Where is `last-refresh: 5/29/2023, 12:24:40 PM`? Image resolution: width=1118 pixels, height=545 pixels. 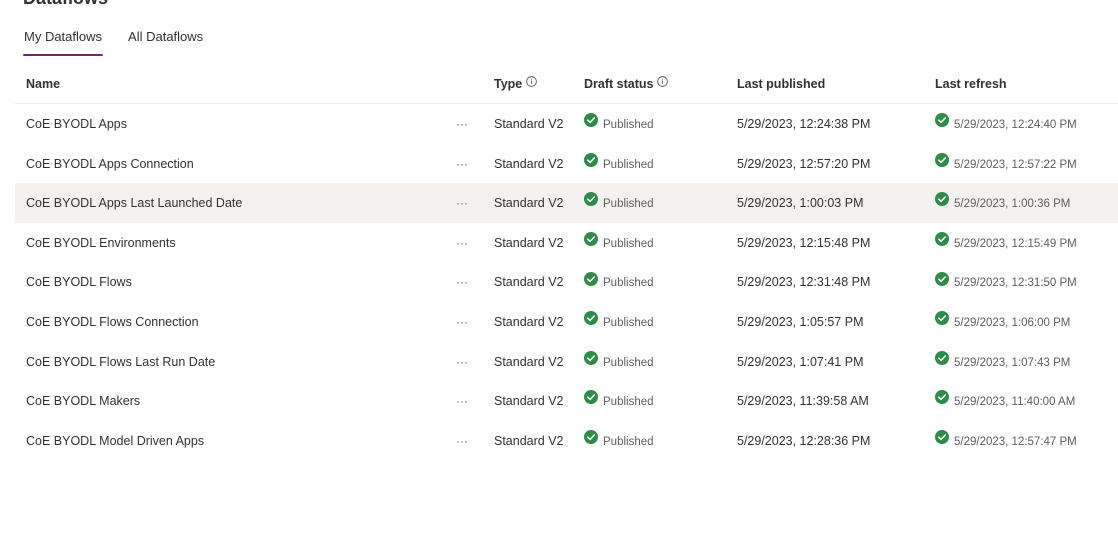 last-refresh: 5/29/2023, 12:24:40 PM is located at coordinates (1006, 124).